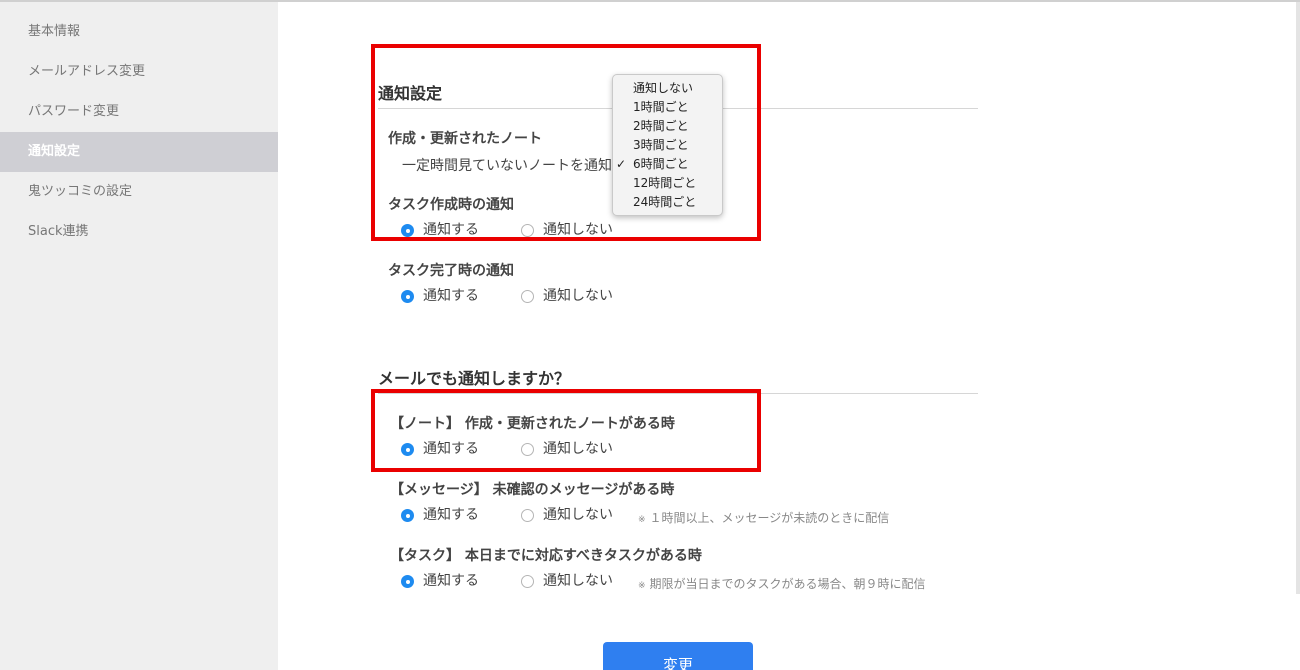  I want to click on email-task-off-radio, so click(527, 581).